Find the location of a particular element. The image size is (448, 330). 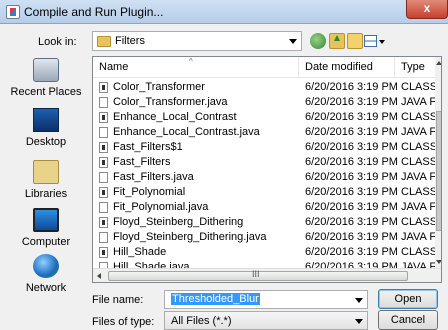

lookin-dropdown: Filters is located at coordinates (197, 41).